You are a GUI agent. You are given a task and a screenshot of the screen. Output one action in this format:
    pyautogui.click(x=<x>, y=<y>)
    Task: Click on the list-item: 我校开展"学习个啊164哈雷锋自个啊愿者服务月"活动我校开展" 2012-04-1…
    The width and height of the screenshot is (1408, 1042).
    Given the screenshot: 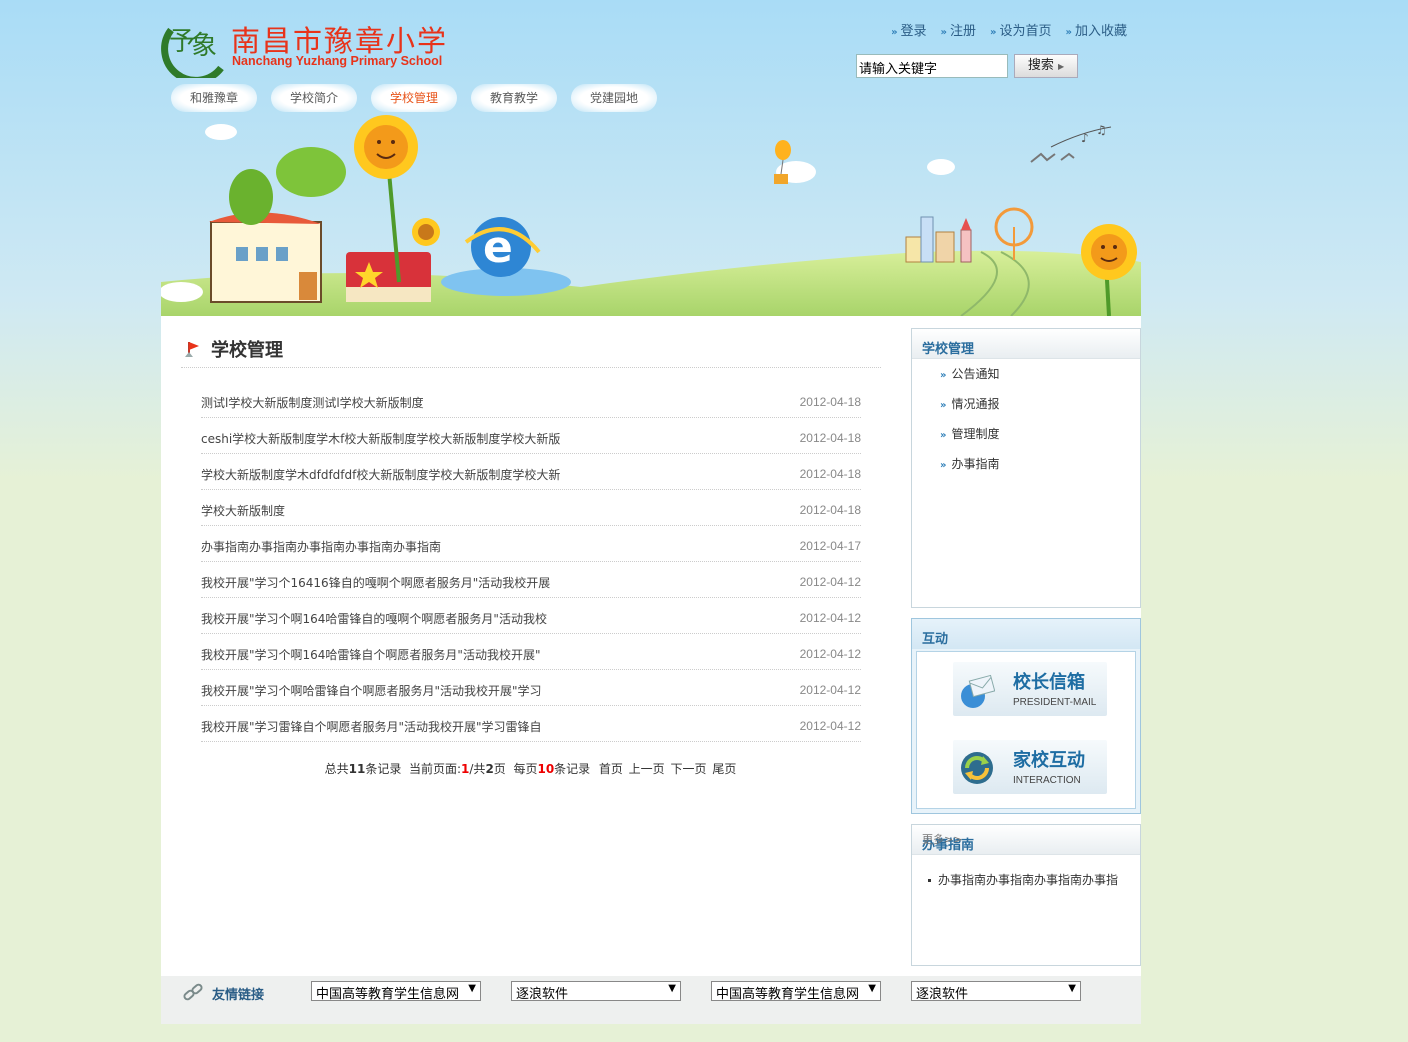 What is the action you would take?
    pyautogui.click(x=531, y=652)
    